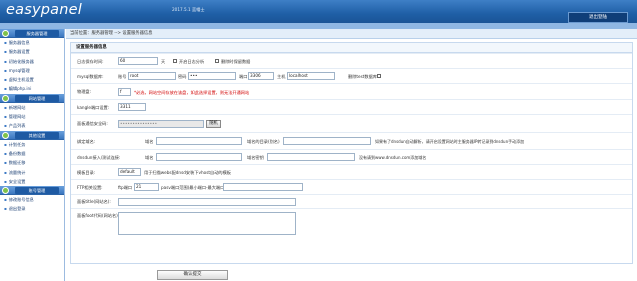 Image resolution: width=637 pixels, height=281 pixels. Describe the element at coordinates (351, 223) in the screenshot. I see `footer-row: 面板foot代码(网站名):` at that location.